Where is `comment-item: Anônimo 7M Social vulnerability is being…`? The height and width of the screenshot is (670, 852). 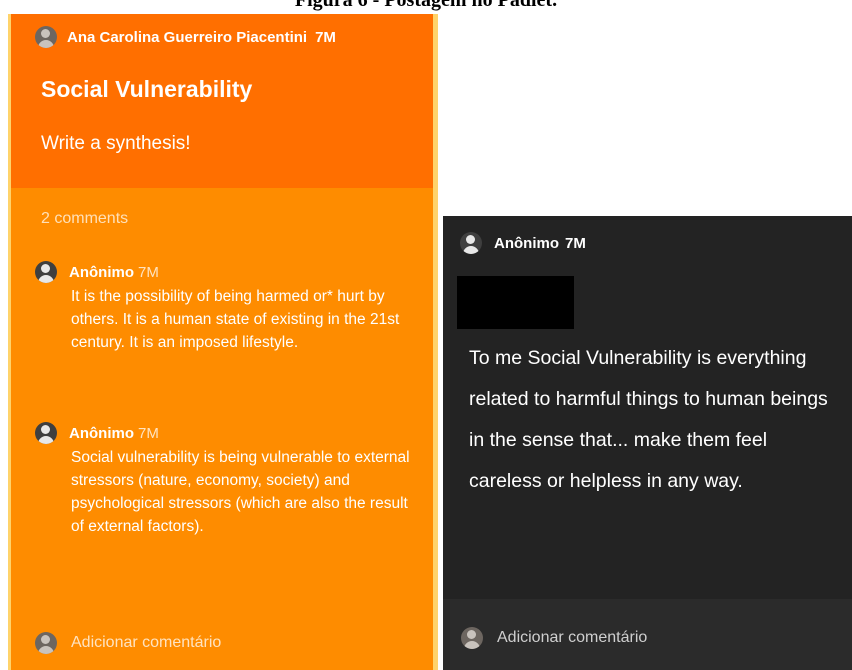 comment-item: Anônimo 7M Social vulnerability is being… is located at coordinates (225, 480).